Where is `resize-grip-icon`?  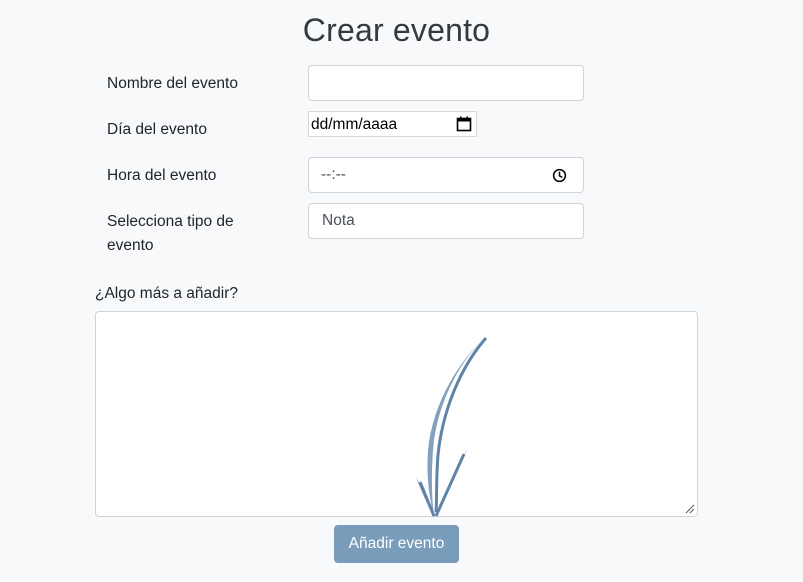
resize-grip-icon is located at coordinates (690, 509).